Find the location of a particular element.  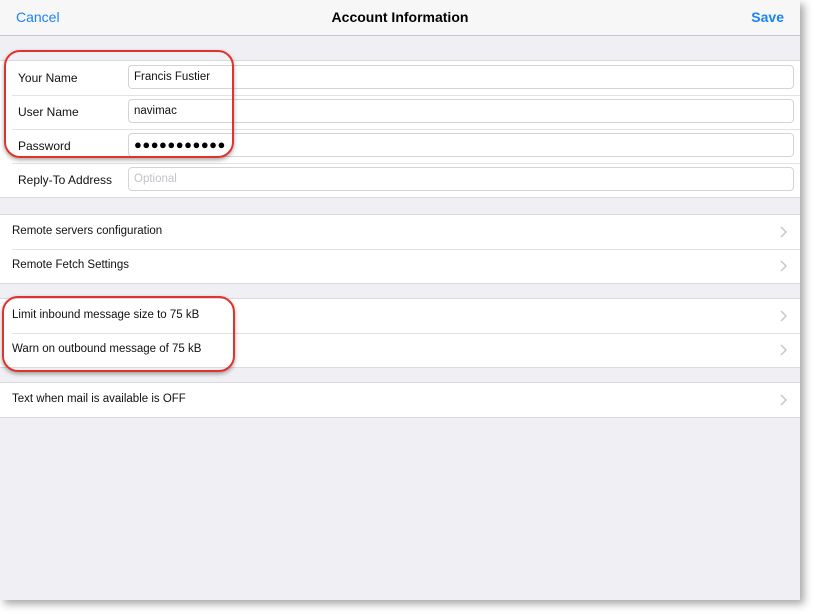

remote-fetch-settings-label: Remote Fetch Settings is located at coordinates (70, 265).